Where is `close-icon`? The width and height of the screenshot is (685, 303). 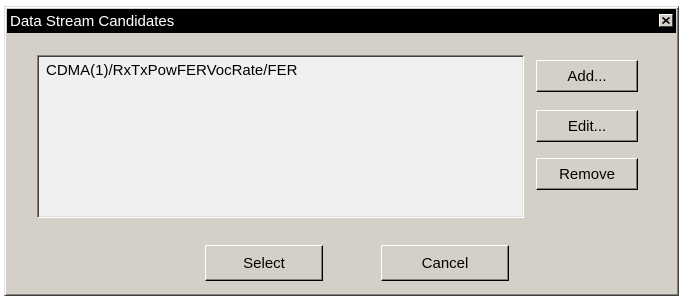 close-icon is located at coordinates (666, 20).